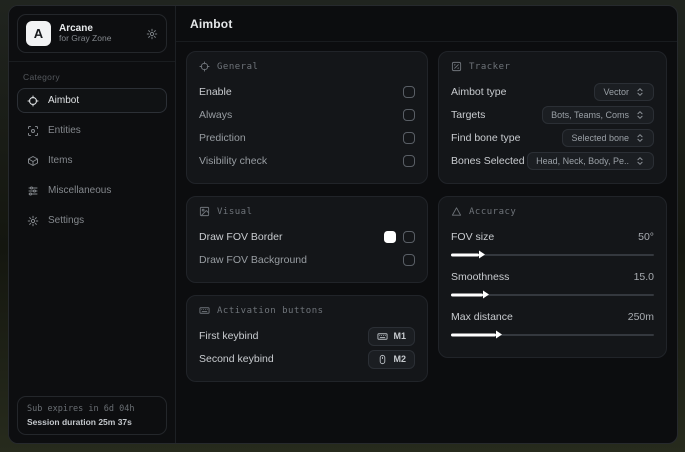  What do you see at coordinates (80, 190) in the screenshot?
I see `sidebar-item-label: Miscellaneous` at bounding box center [80, 190].